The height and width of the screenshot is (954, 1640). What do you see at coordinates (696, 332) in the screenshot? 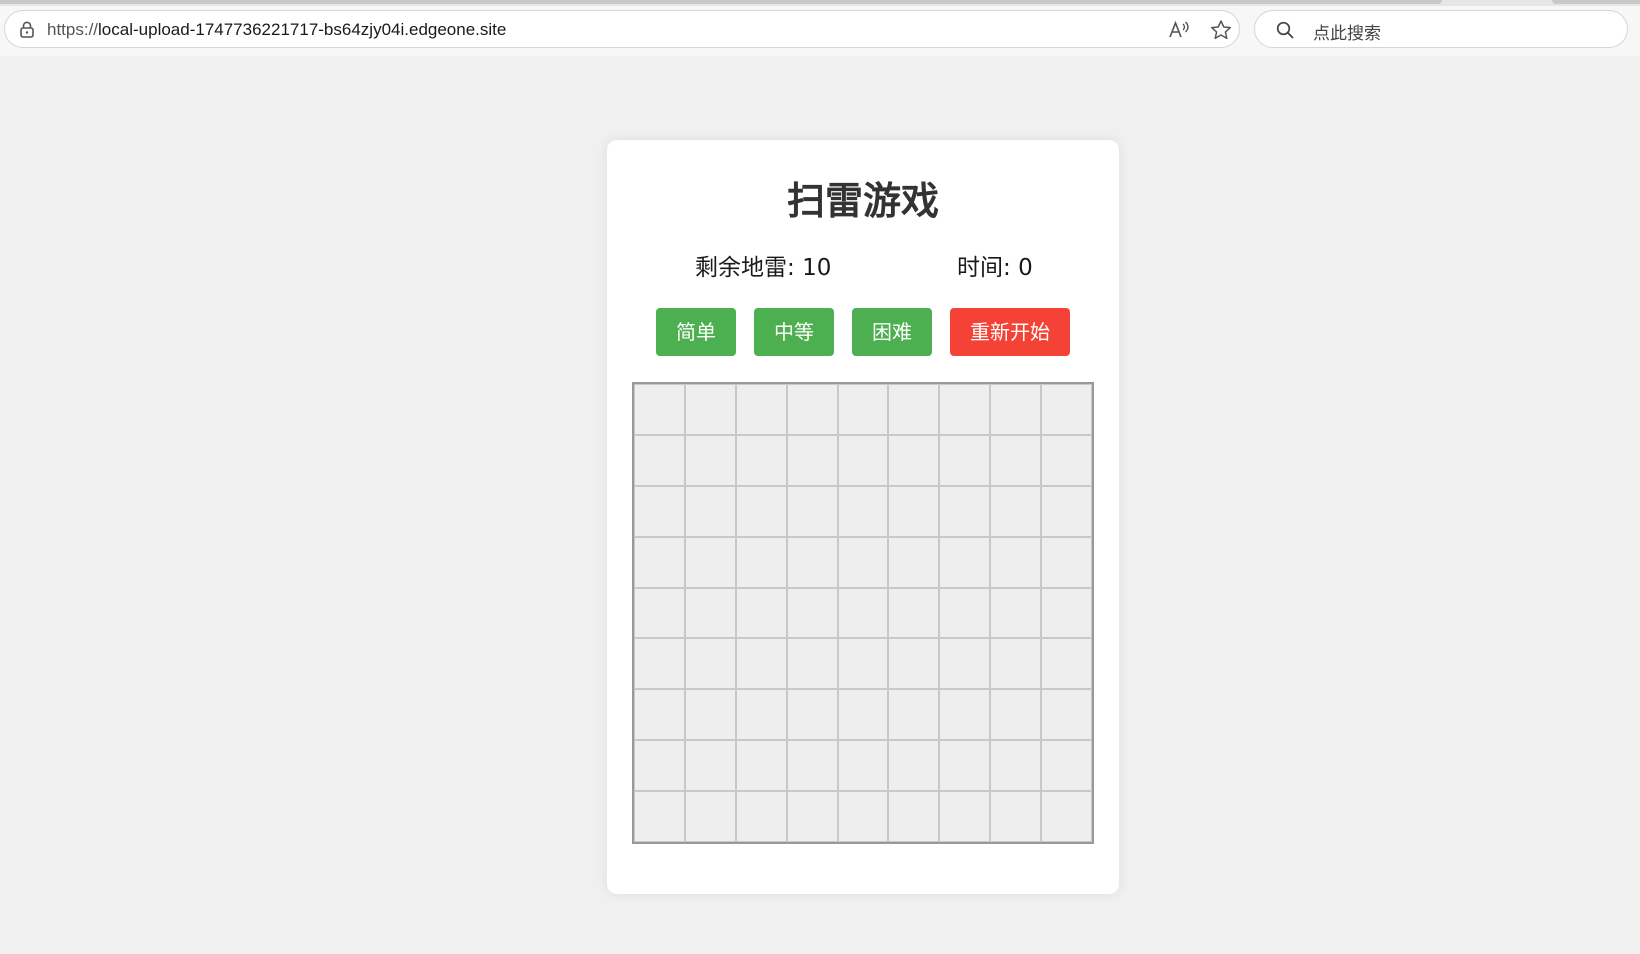
I see `easy-button: 简单` at bounding box center [696, 332].